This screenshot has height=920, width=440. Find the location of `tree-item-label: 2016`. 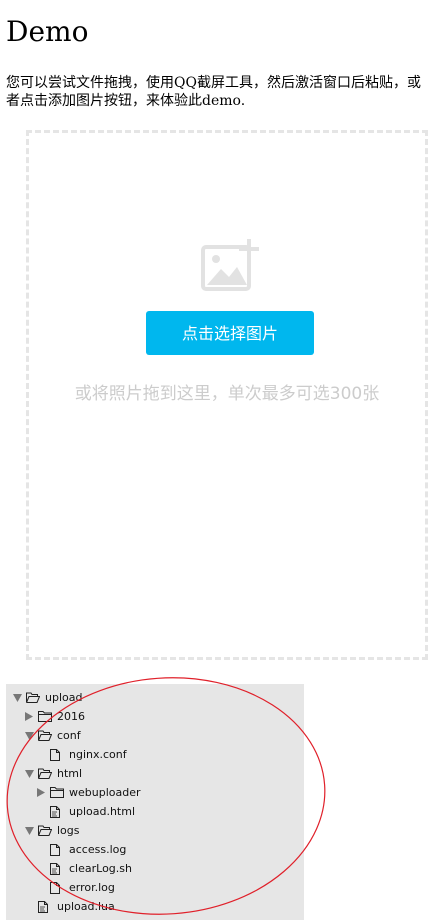

tree-item-label: 2016 is located at coordinates (71, 716).